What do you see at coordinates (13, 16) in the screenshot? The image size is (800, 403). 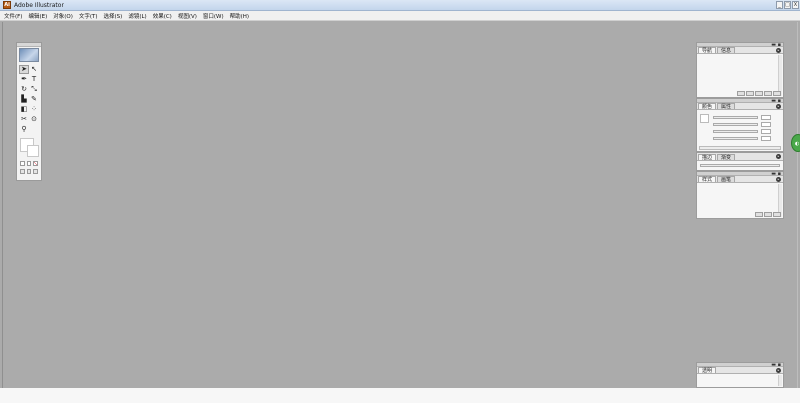 I see `menu-file: 文件(F)` at bounding box center [13, 16].